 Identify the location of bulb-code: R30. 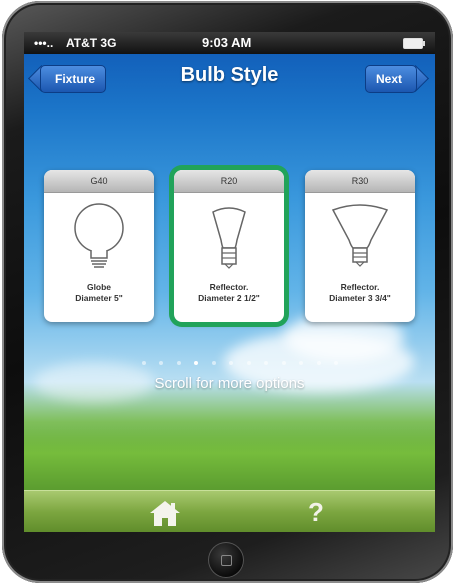
(360, 181).